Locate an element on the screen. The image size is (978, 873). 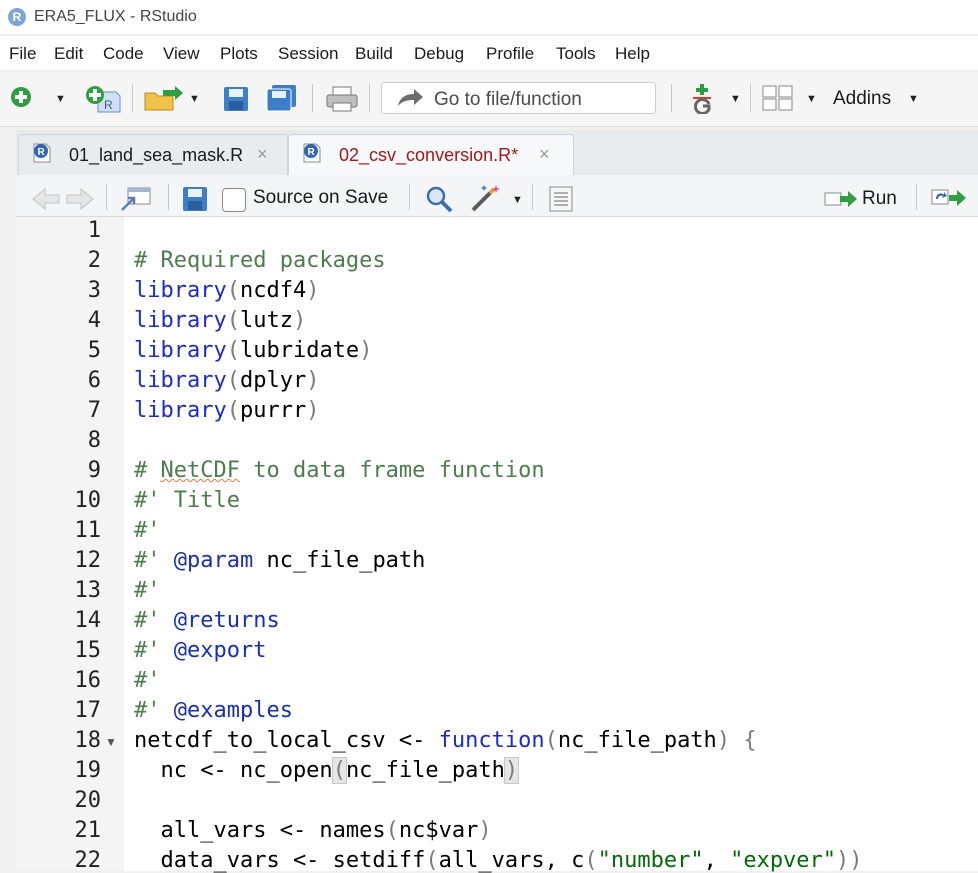
line-number: 19 is located at coordinates (88, 770).